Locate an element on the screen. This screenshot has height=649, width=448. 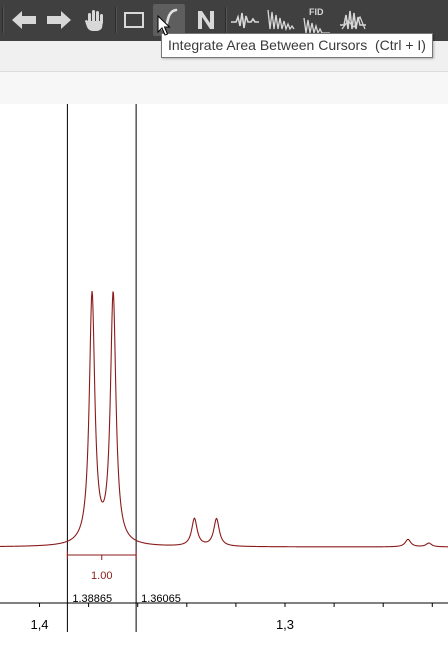
arrow-right-icon is located at coordinates (59, 20).